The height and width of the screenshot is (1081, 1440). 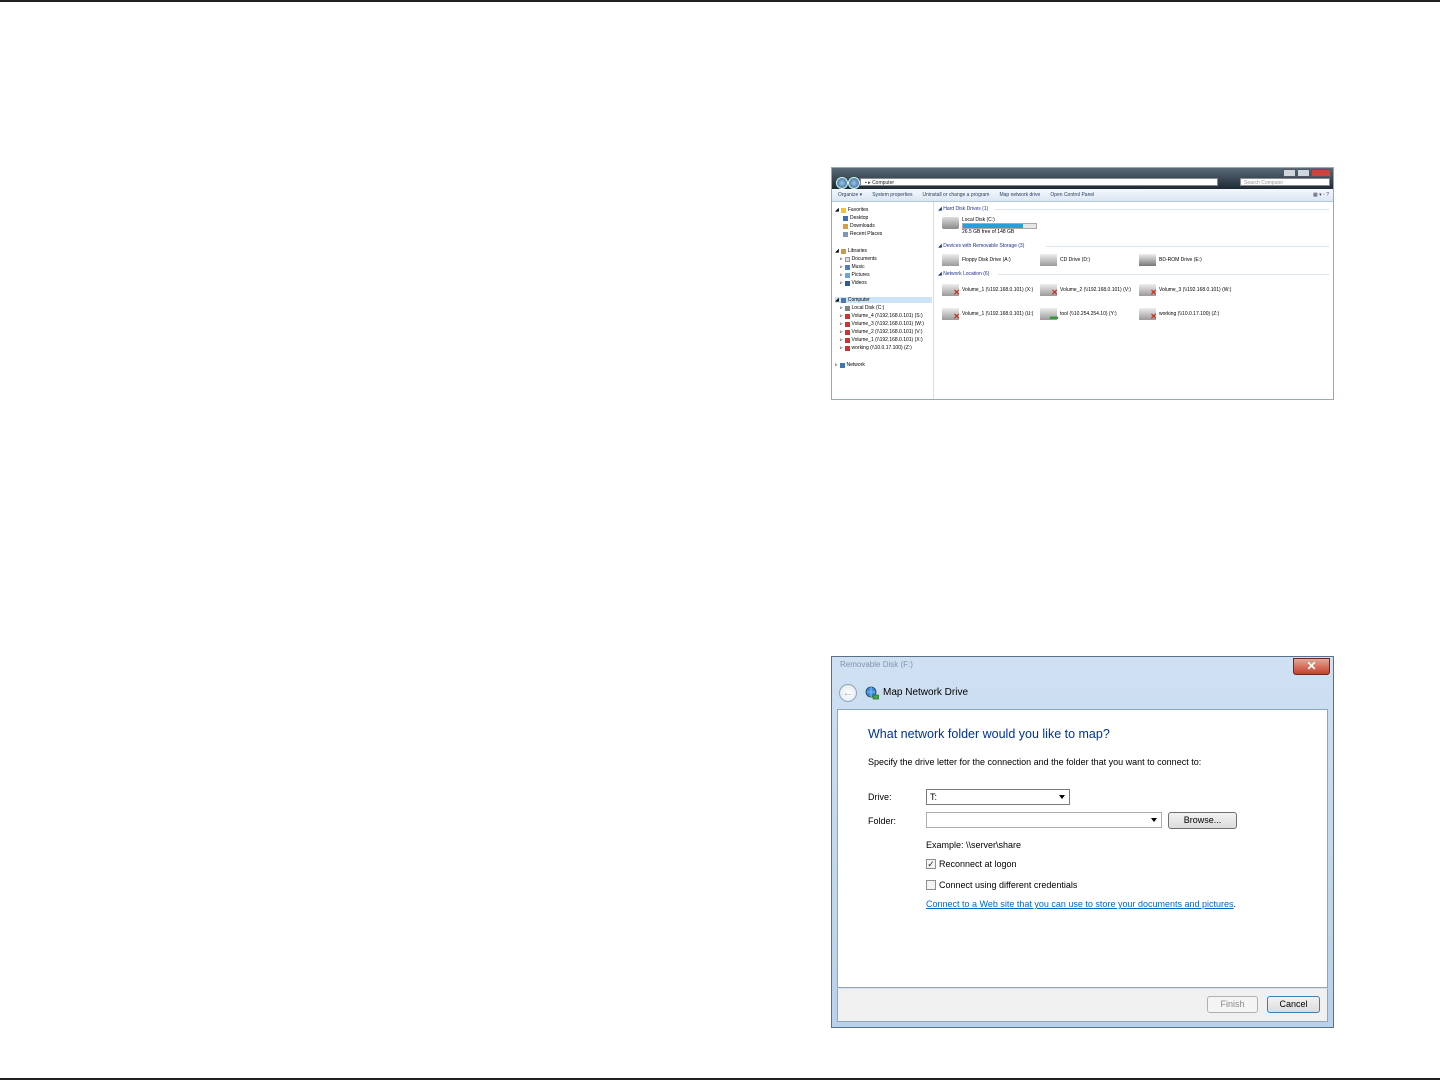 I want to click on background-window-title: Removable Disk (F:), so click(x=876, y=664).